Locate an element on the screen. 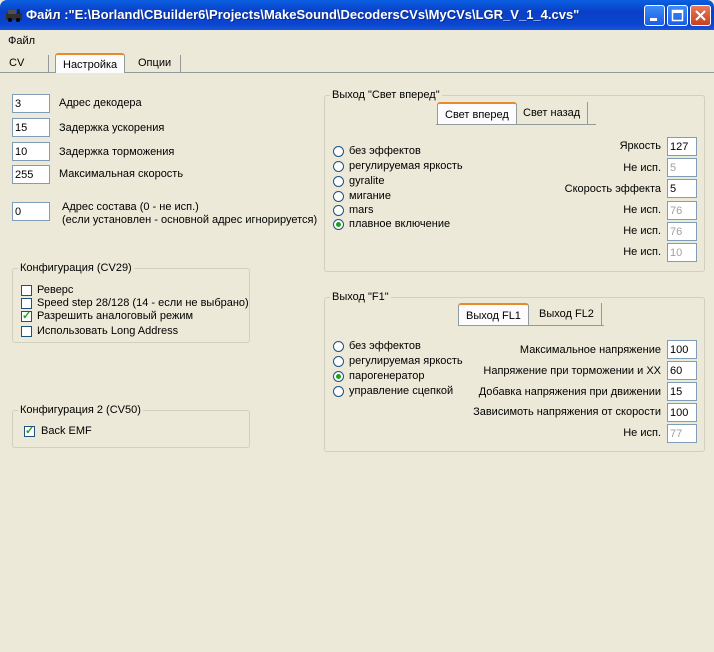 The height and width of the screenshot is (652, 714). f1-brake-voltage-input is located at coordinates (682, 370).